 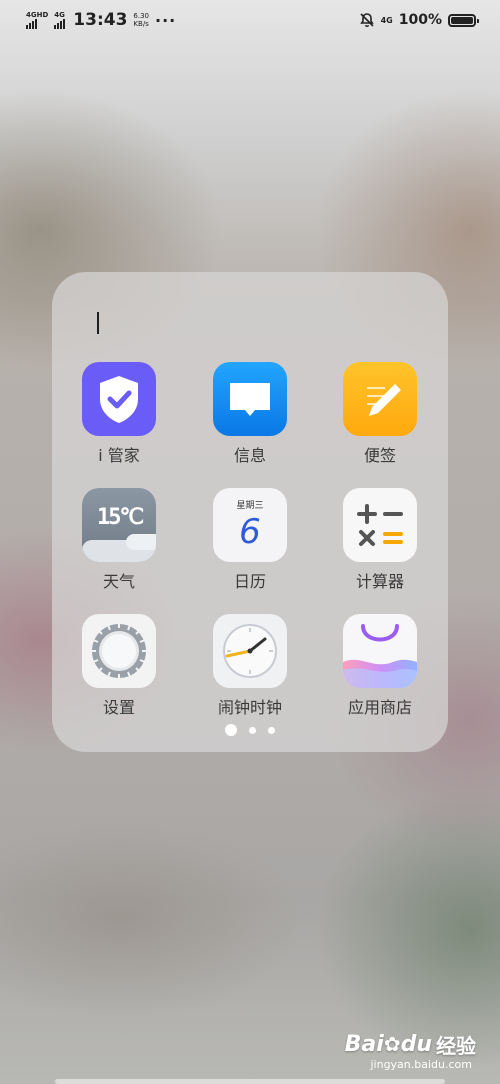 What do you see at coordinates (250, 532) in the screenshot?
I see `calendar-day: 6` at bounding box center [250, 532].